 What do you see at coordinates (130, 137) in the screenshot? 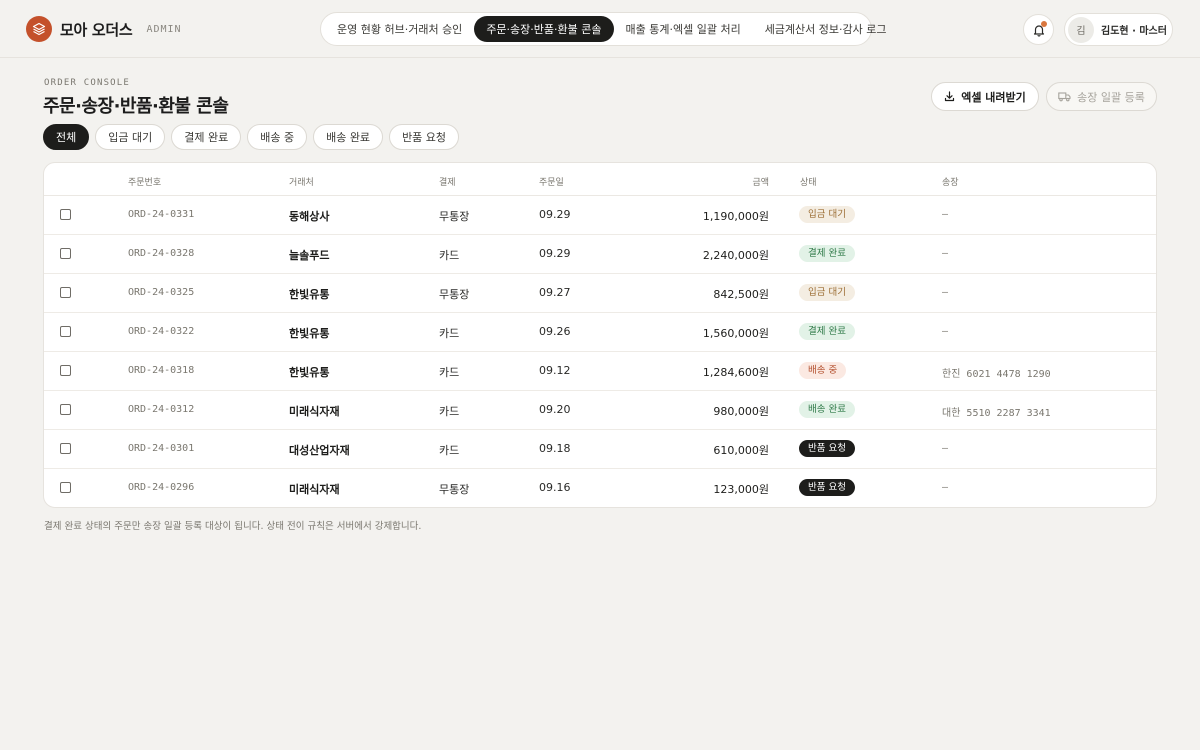
I see `filter-awaiting-payment: 입금 대기` at bounding box center [130, 137].